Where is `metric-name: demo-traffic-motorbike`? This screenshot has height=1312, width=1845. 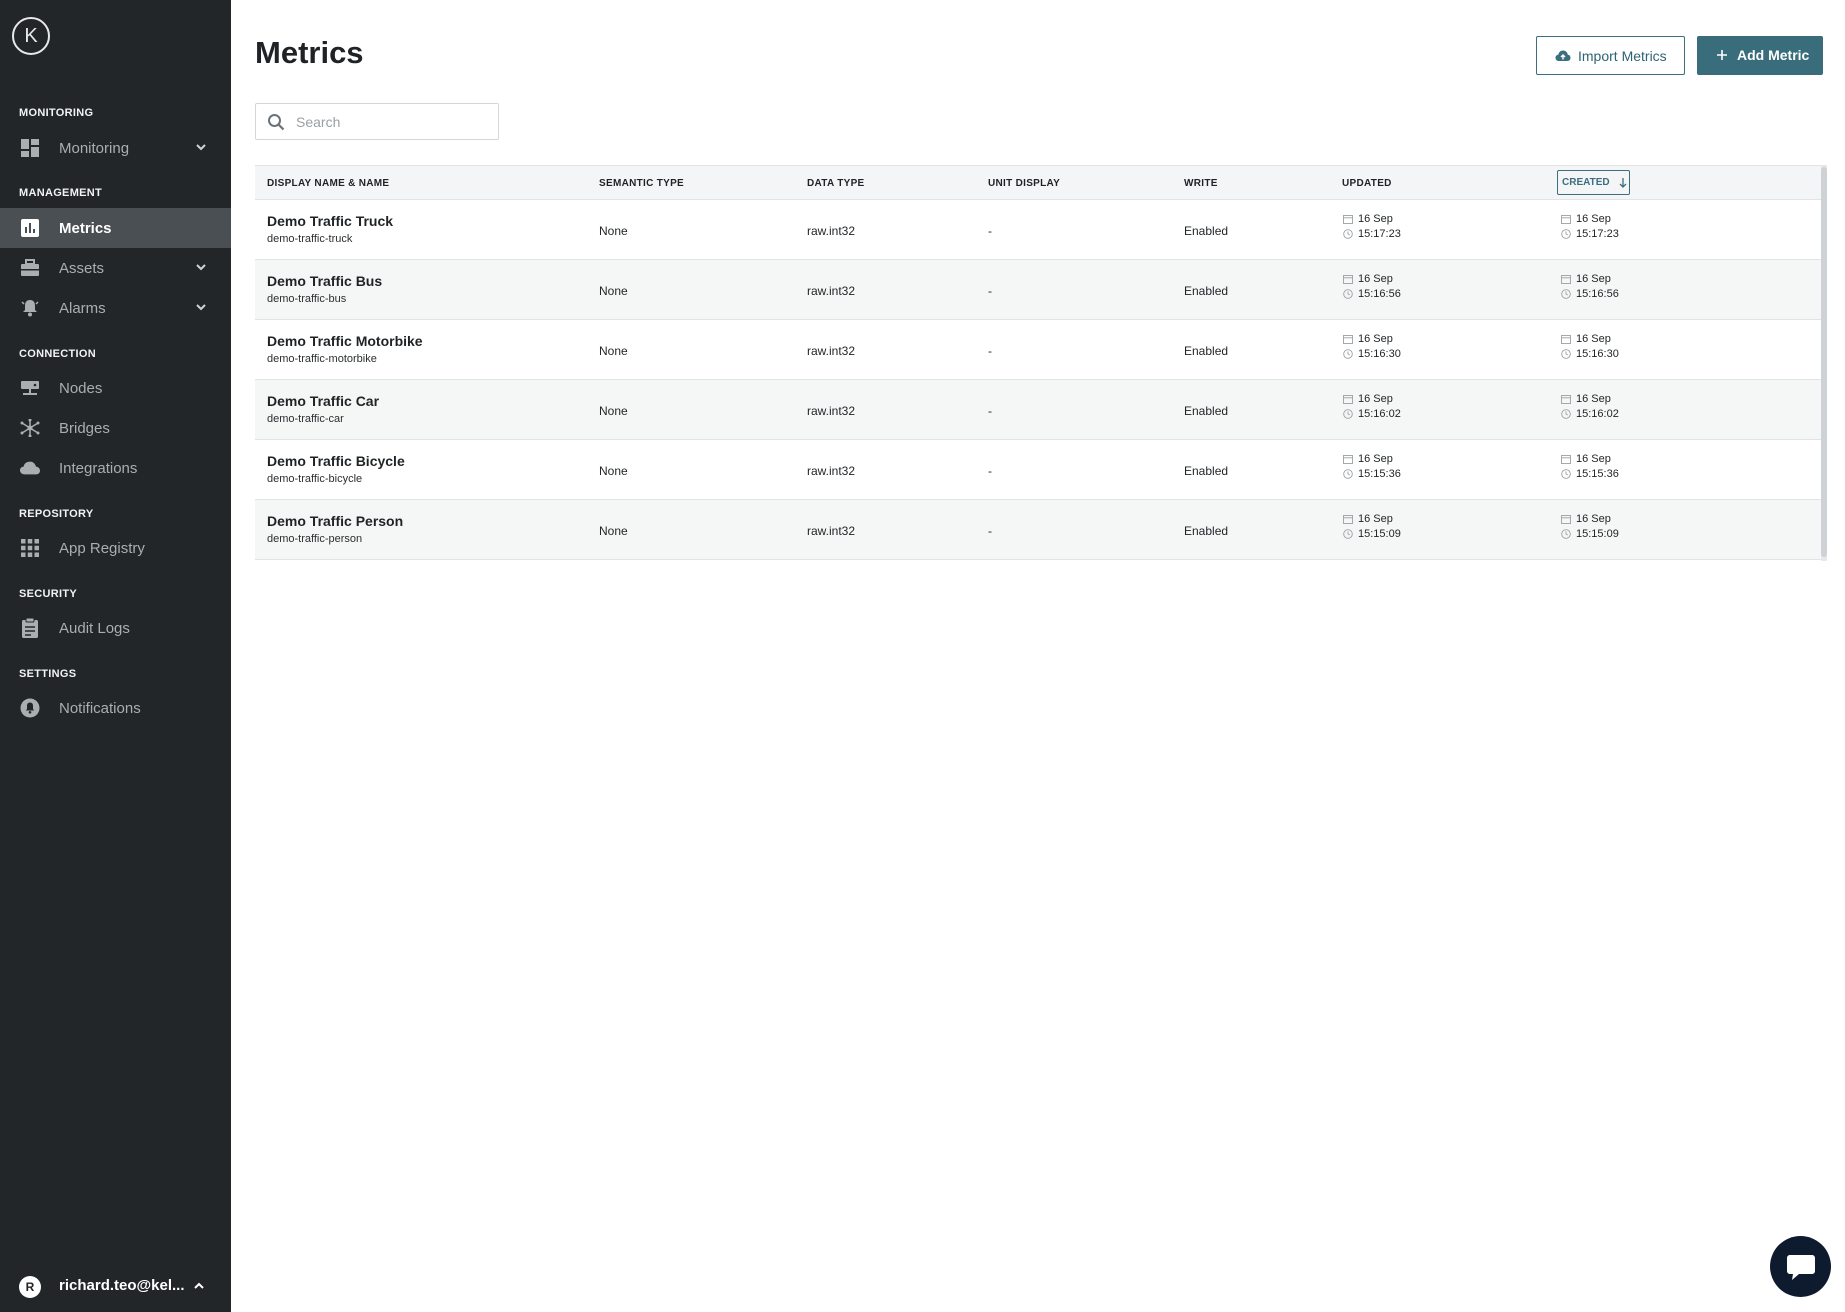 metric-name: demo-traffic-motorbike is located at coordinates (322, 359).